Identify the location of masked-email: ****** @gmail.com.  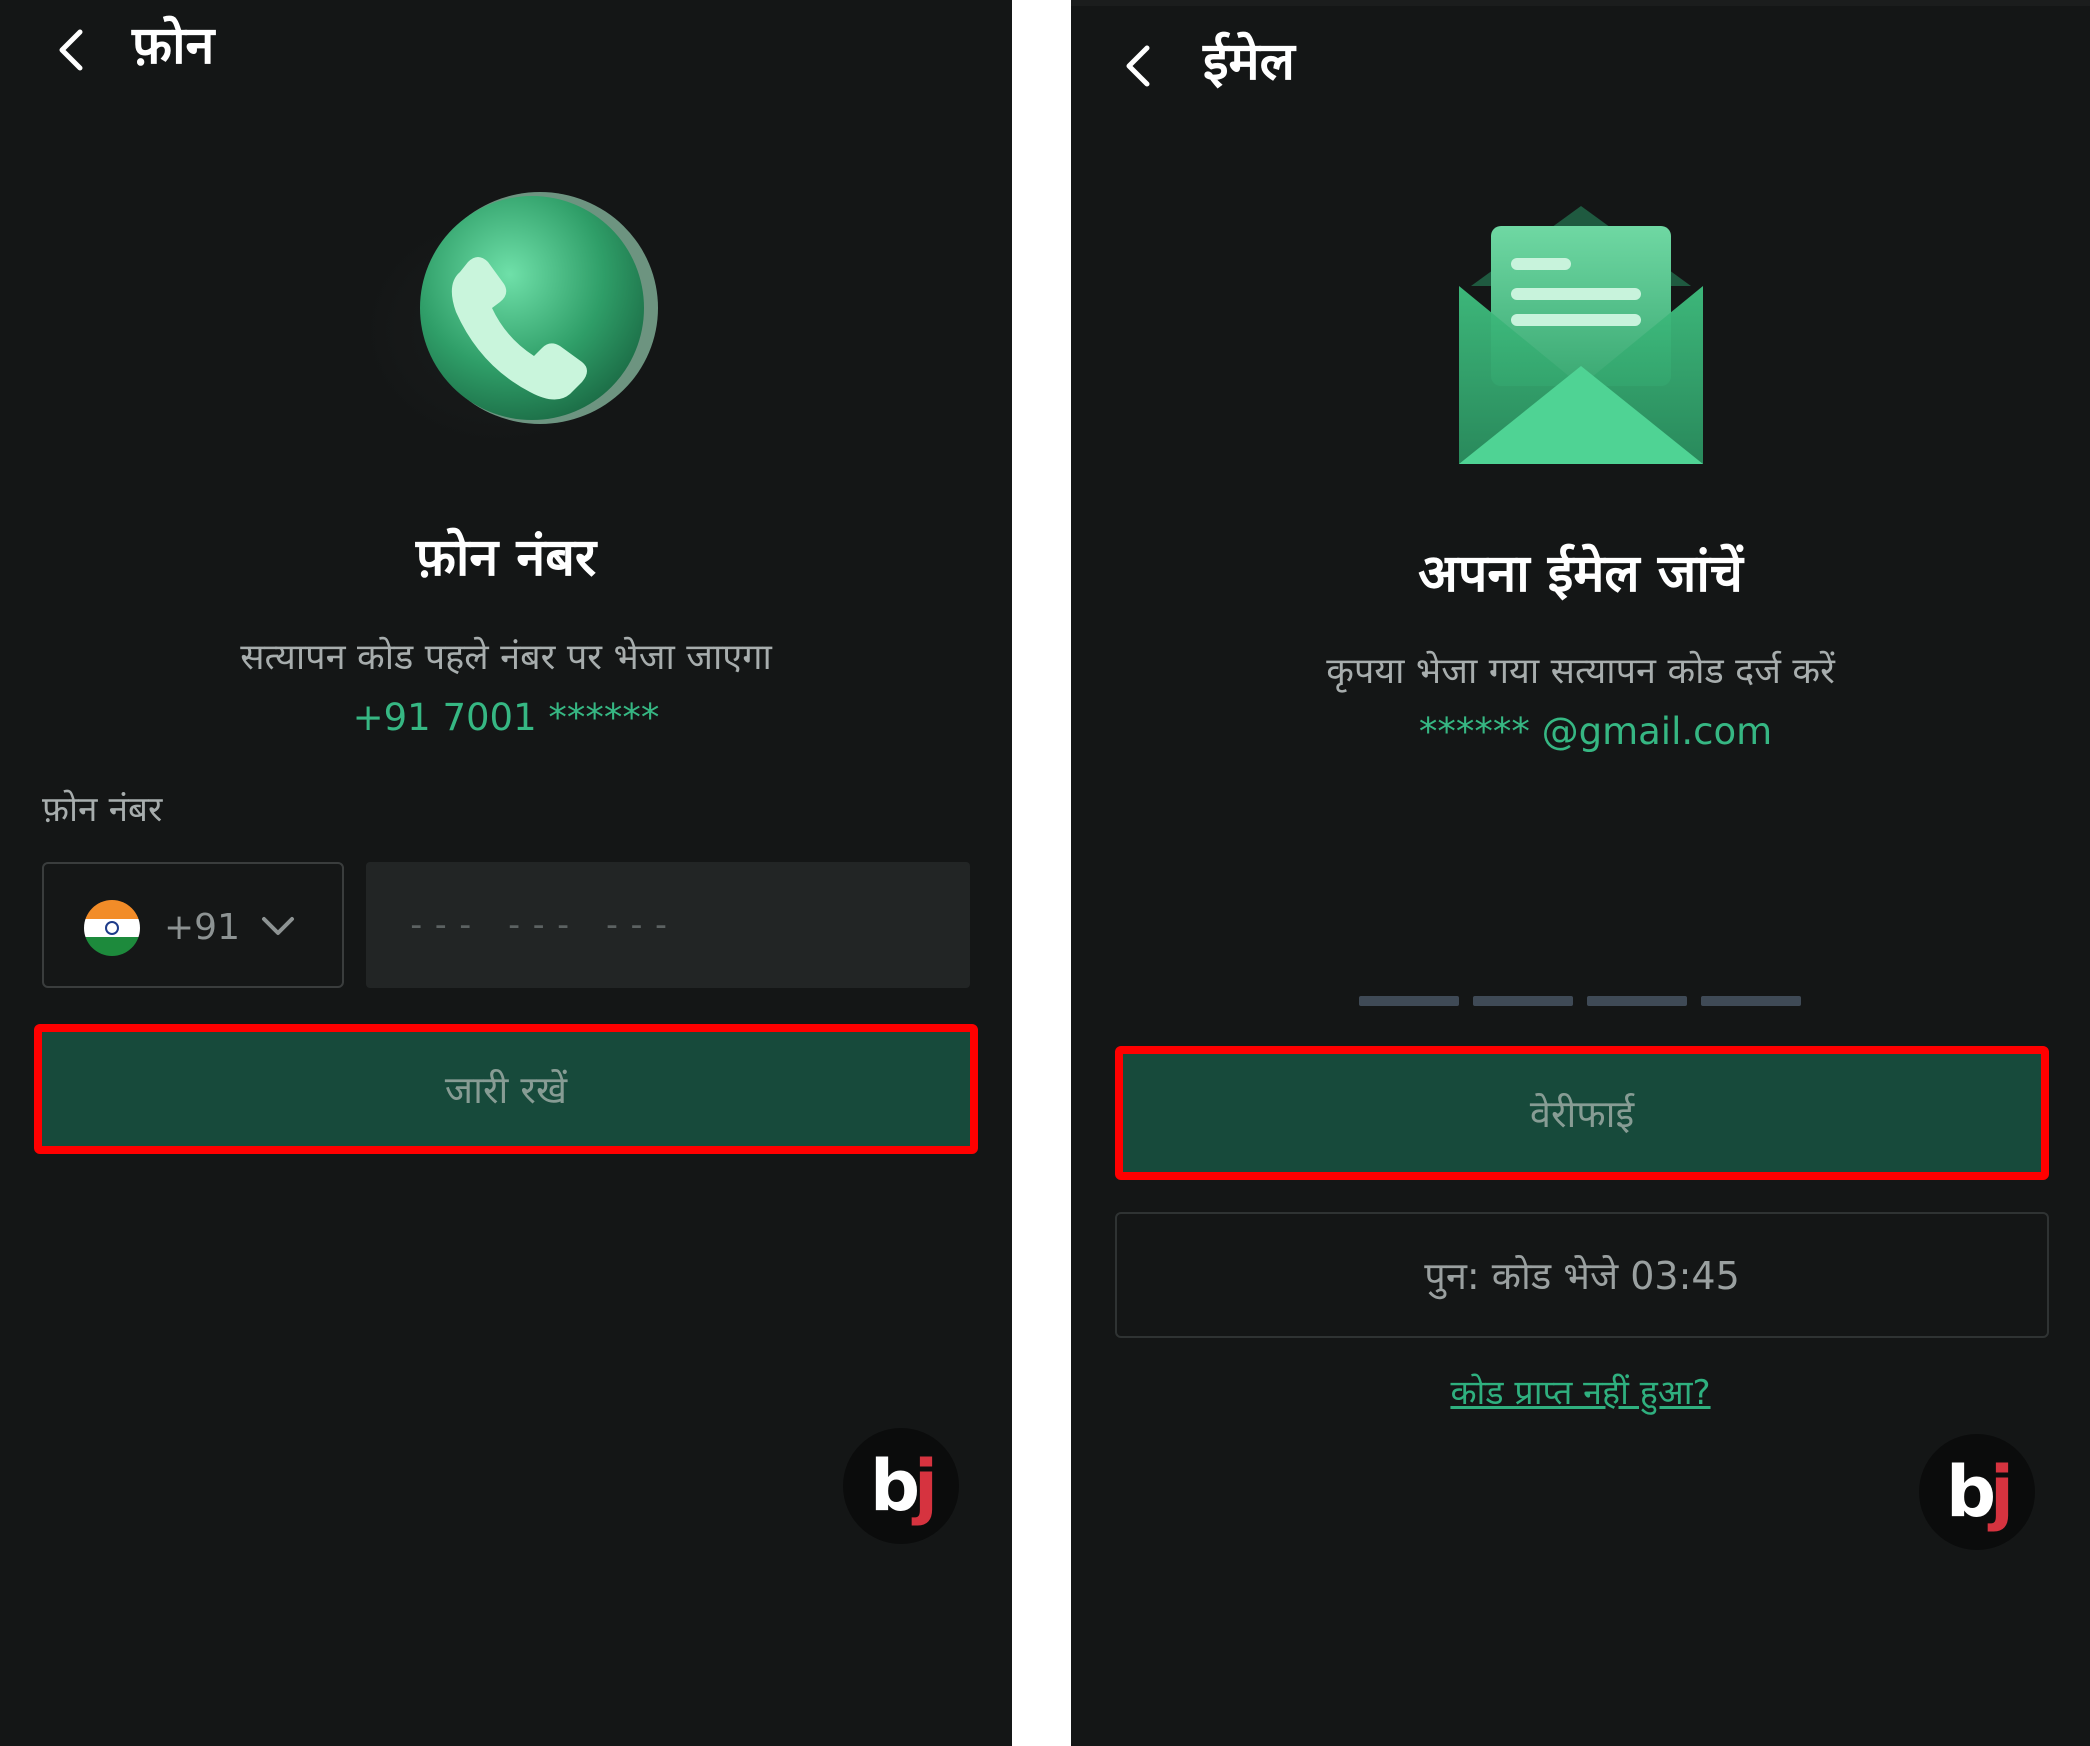
(1595, 731).